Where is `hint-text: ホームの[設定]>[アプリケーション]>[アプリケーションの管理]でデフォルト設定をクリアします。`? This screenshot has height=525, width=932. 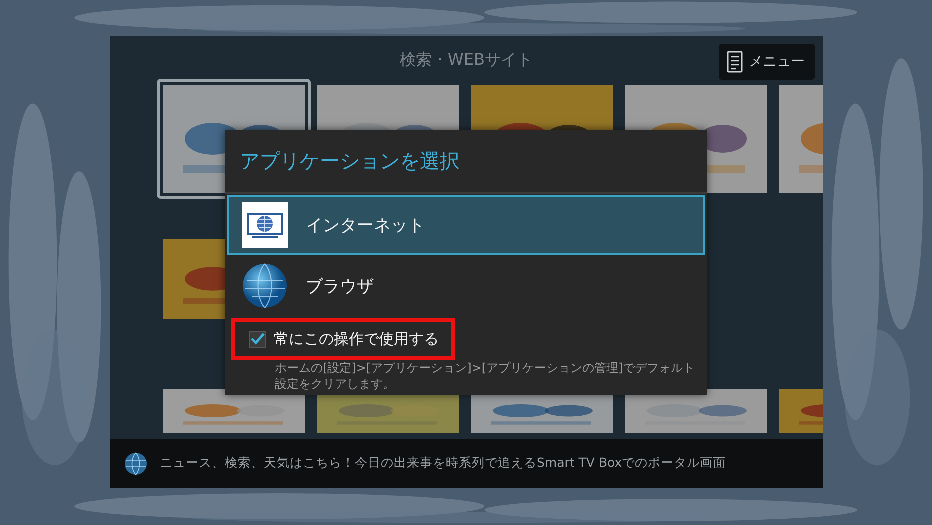 hint-text: ホームの[設定]>[アプリケーション]>[アプリケーションの管理]でデフォルト設定をクリアします。 is located at coordinates (485, 376).